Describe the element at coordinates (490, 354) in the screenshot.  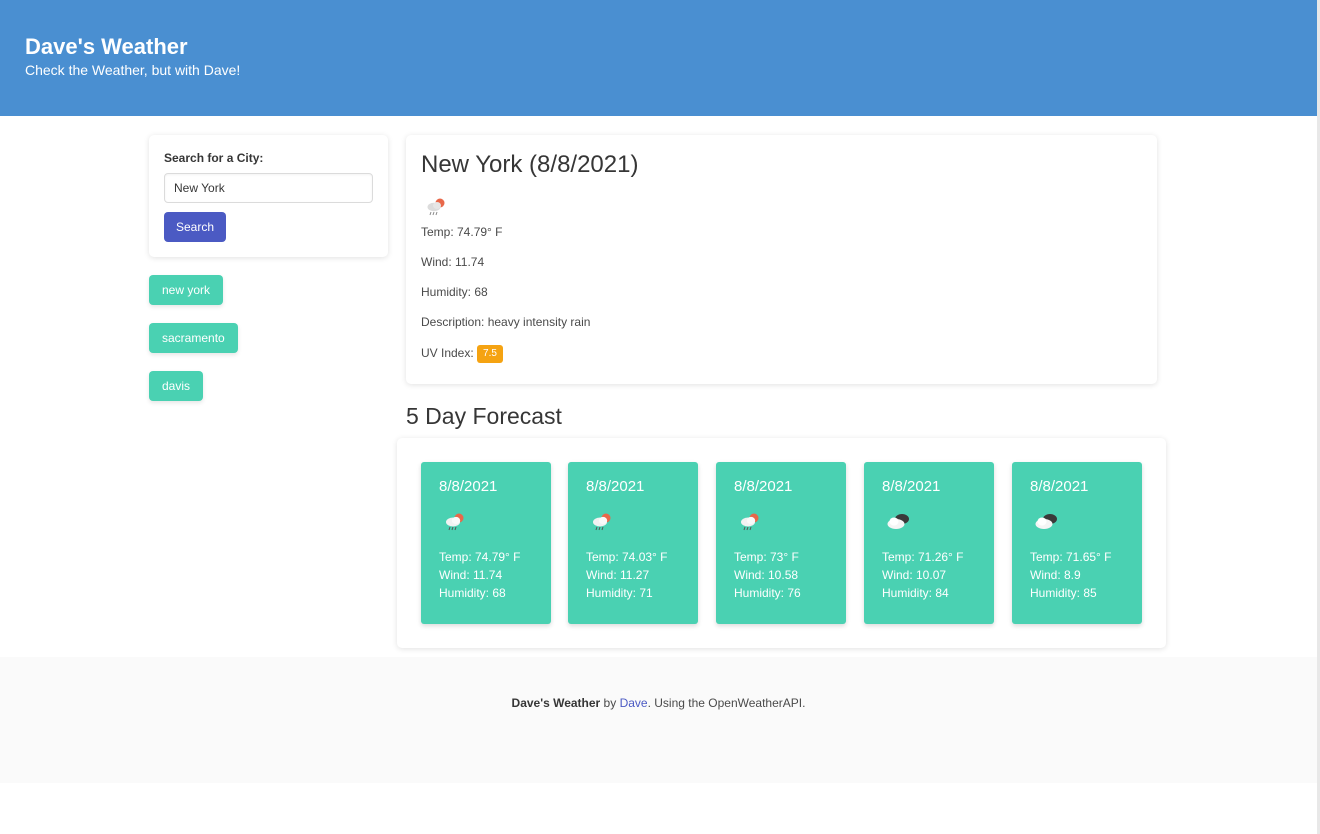
I see `uv-badge: 7.5` at that location.